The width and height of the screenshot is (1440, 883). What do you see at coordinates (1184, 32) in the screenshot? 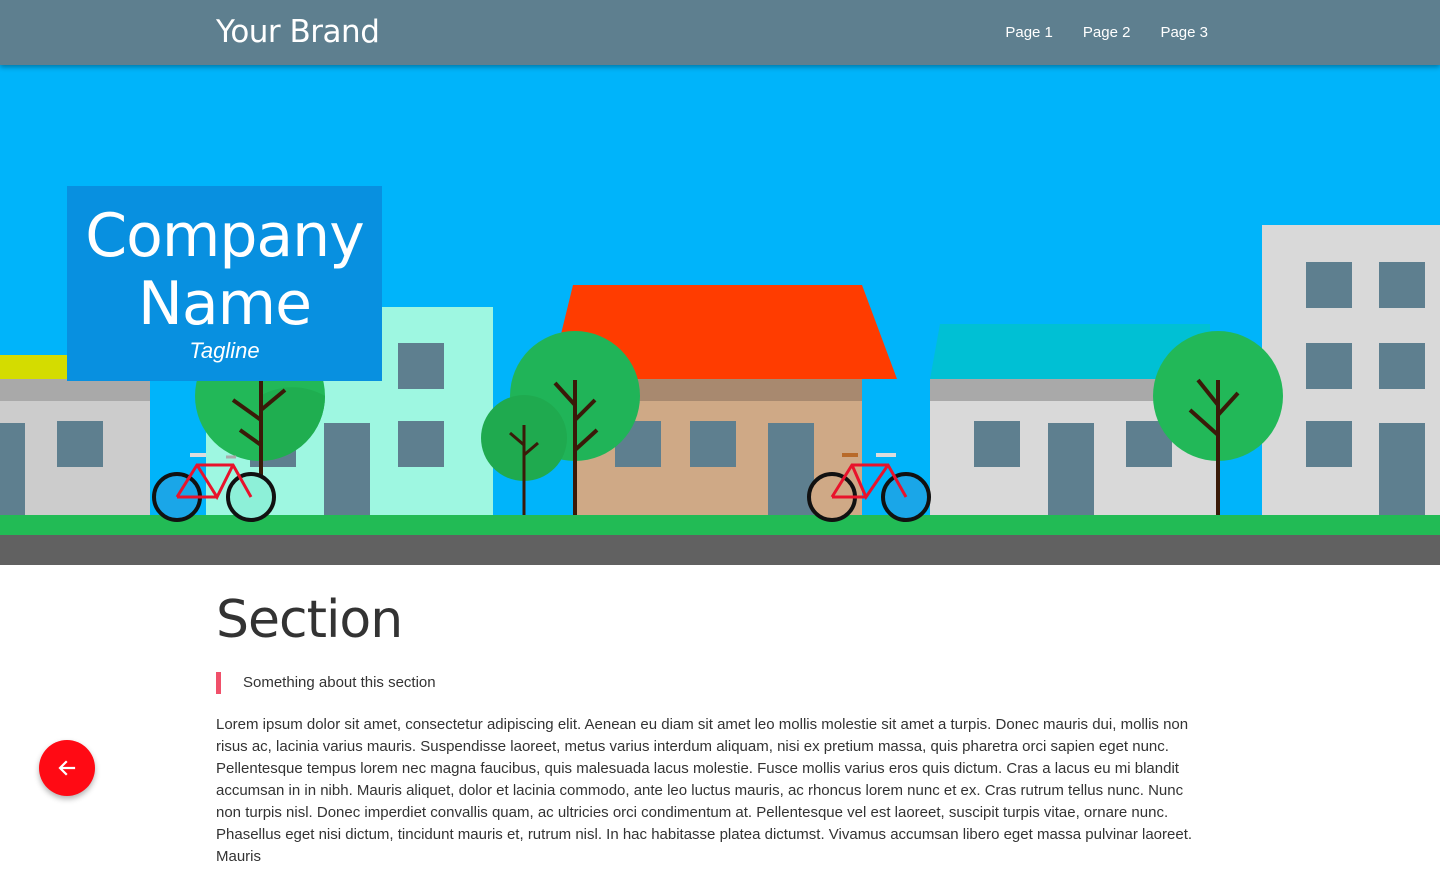
I see `nav-link-page-3: Page 3` at bounding box center [1184, 32].